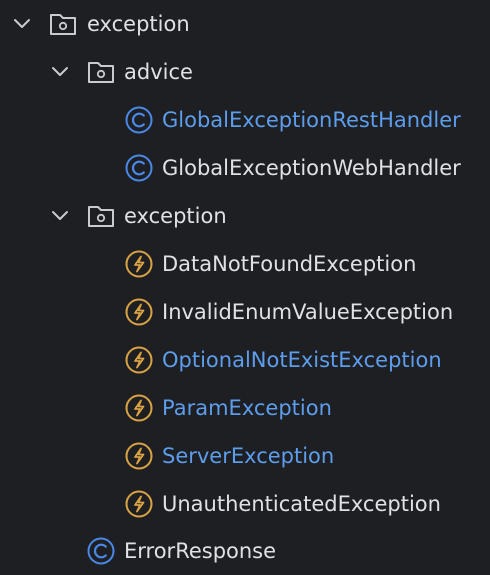 The height and width of the screenshot is (575, 490). What do you see at coordinates (245, 24) in the screenshot?
I see `tree-item-exception-package: exception` at bounding box center [245, 24].